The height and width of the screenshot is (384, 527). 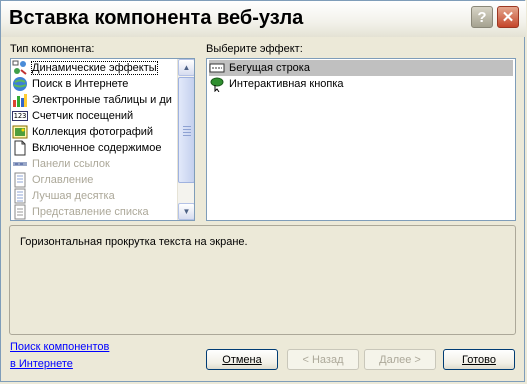 I want to click on interactive-button-icon, so click(x=217, y=84).